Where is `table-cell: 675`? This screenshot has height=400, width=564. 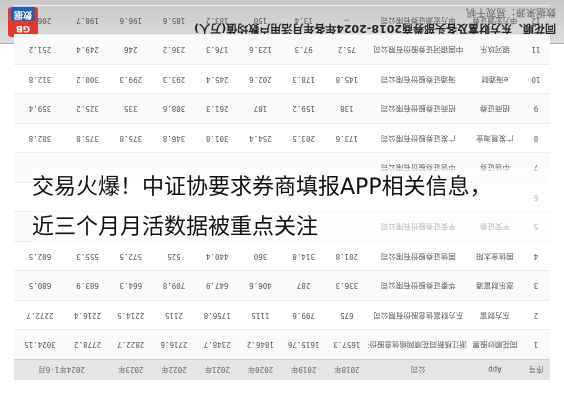
table-cell: 675 is located at coordinates (347, 315).